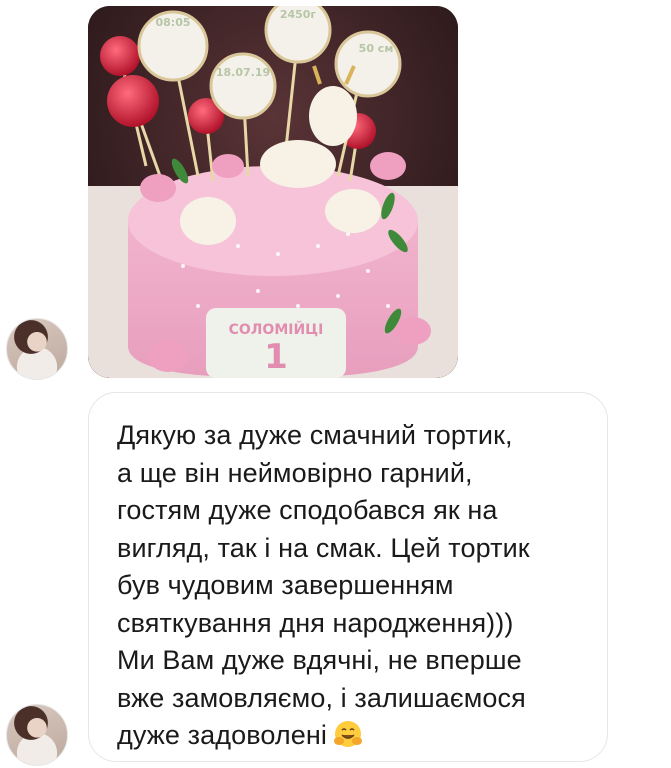 This screenshot has width=671, height=768. I want to click on topper-weight: 2450г, so click(298, 14).